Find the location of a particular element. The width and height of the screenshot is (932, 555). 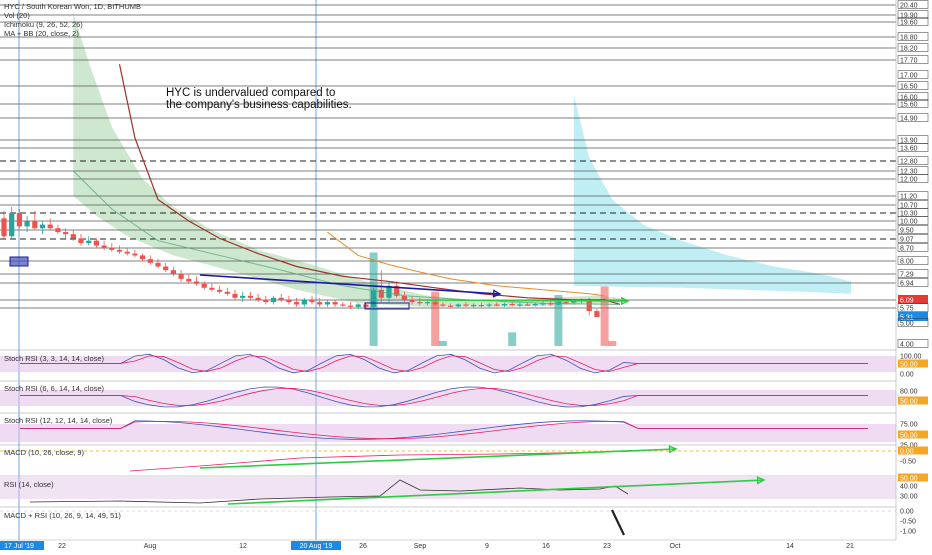

pane-title-stoch-rsi-6: Stoch RSI (6, 6, 14, 14, close) is located at coordinates (54, 388).